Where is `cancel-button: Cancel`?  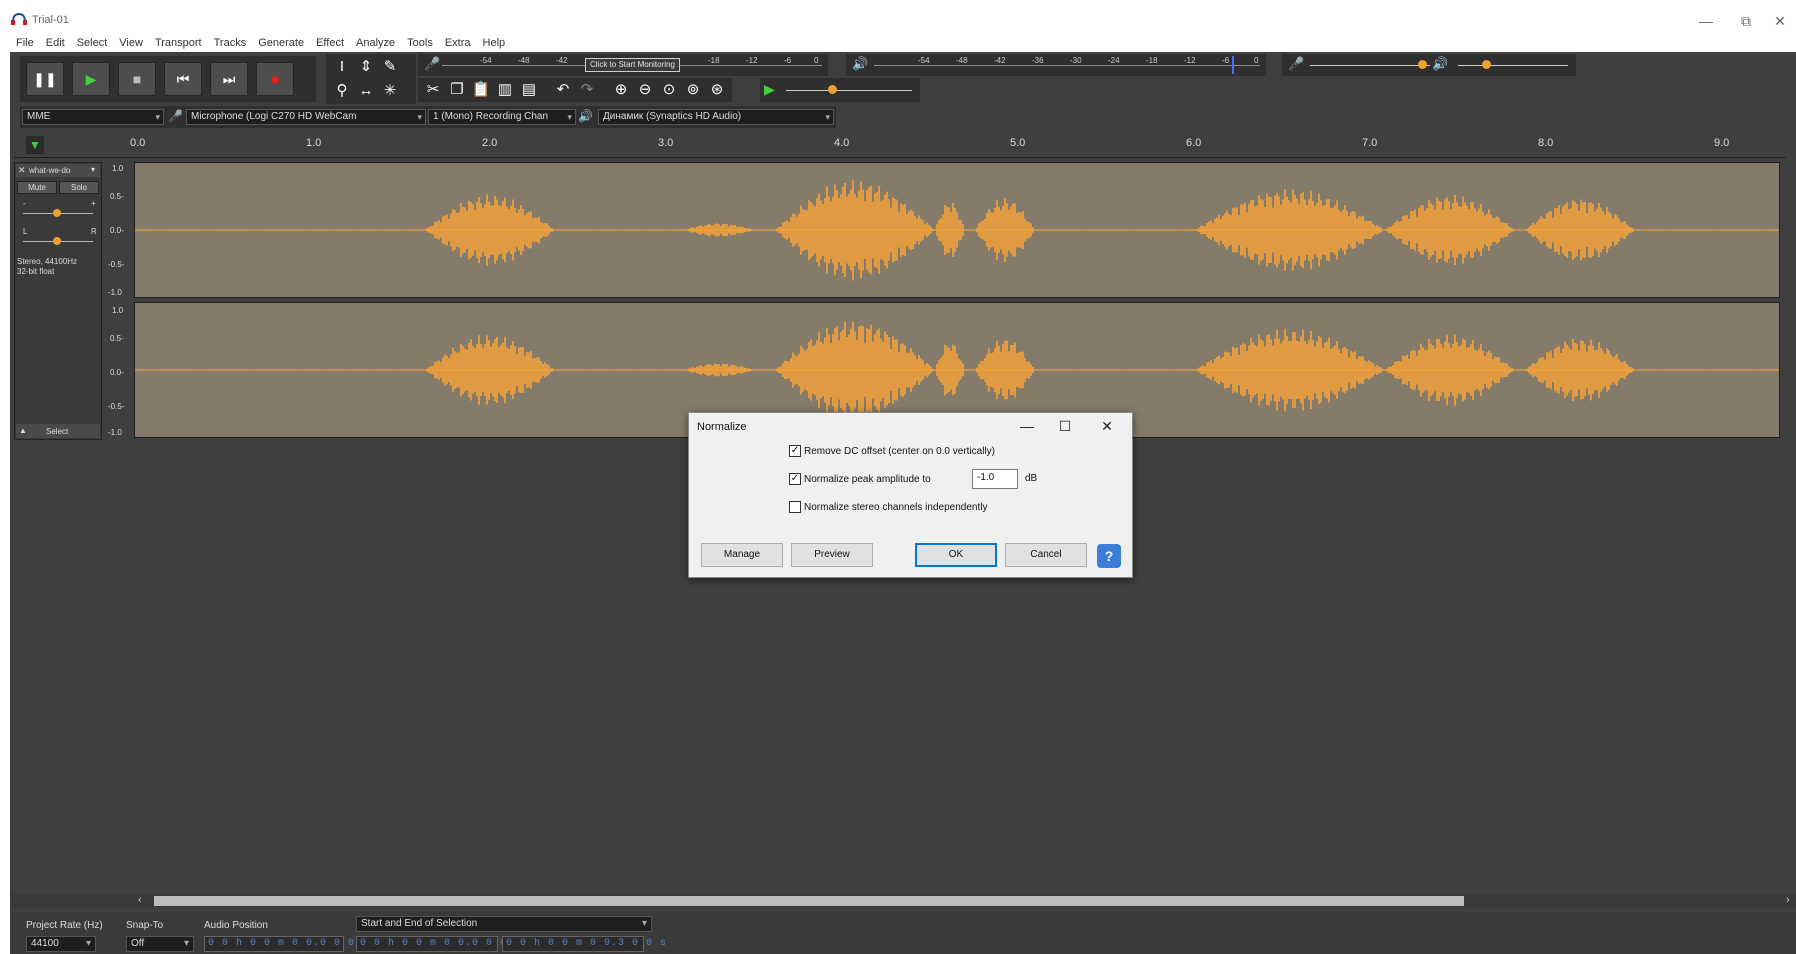
cancel-button: Cancel is located at coordinates (1046, 555).